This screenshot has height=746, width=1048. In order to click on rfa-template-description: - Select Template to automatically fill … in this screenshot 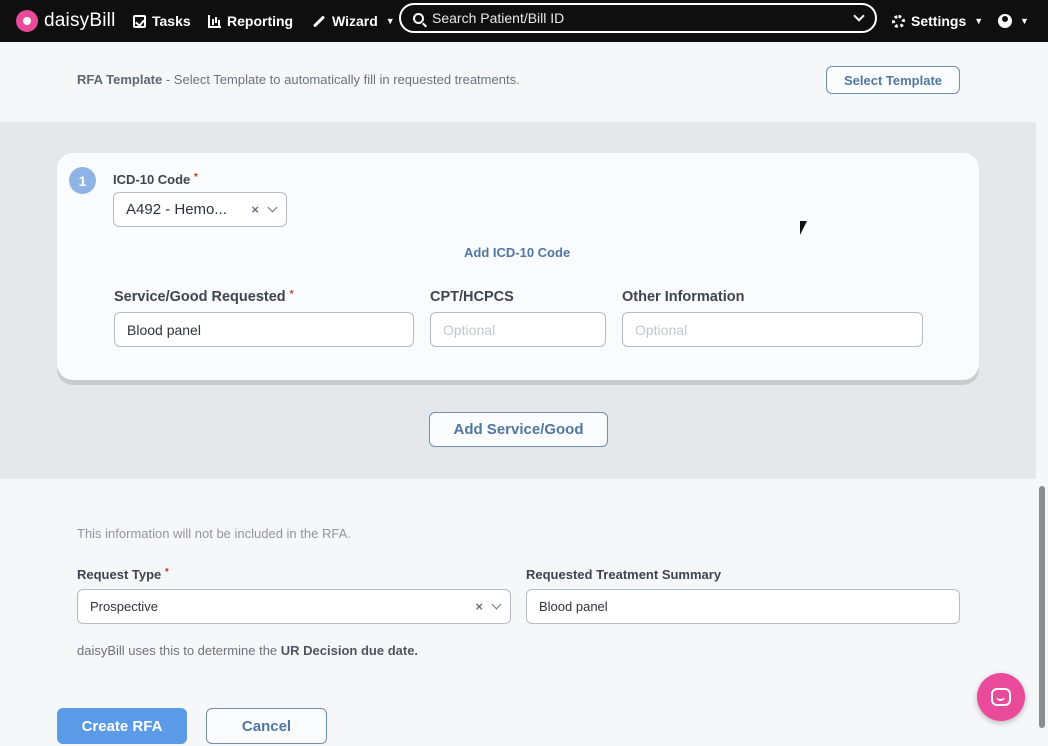, I will do `click(341, 79)`.